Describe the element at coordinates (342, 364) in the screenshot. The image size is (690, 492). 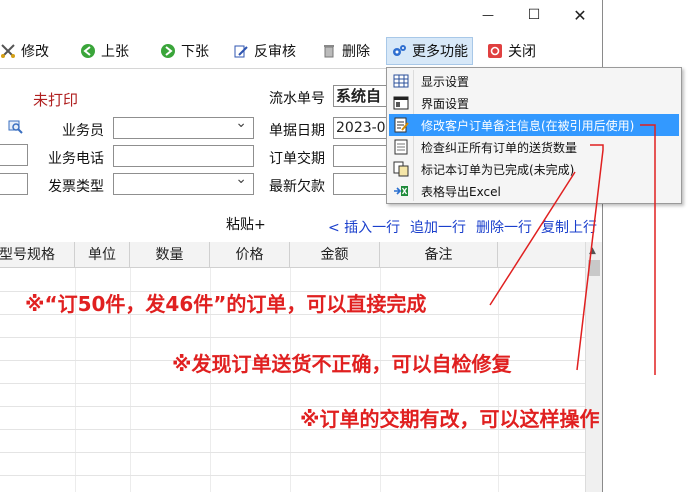
I see `annotation-fix: ※发现订单送货不正确，可以自检修复` at that location.